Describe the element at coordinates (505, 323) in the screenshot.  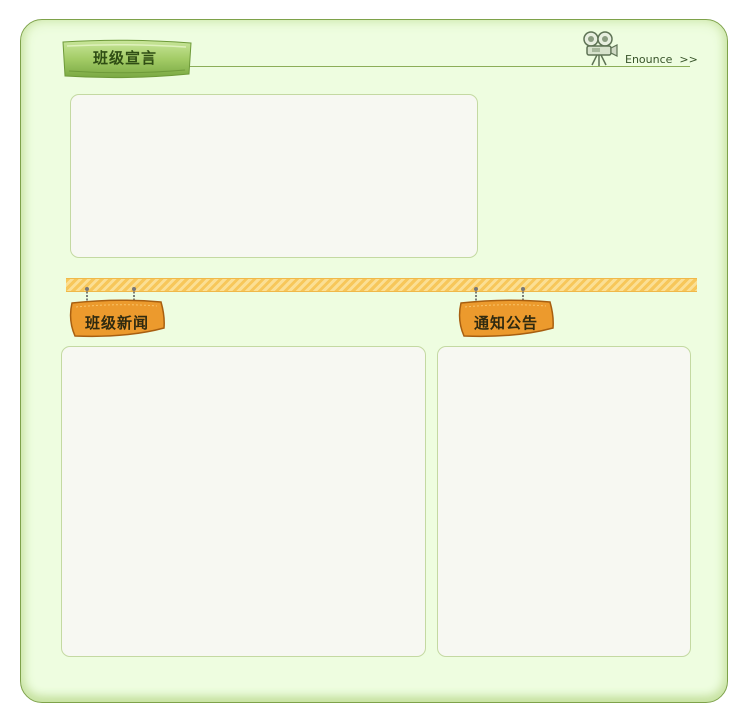
I see `notice-section-label: 通知公告` at that location.